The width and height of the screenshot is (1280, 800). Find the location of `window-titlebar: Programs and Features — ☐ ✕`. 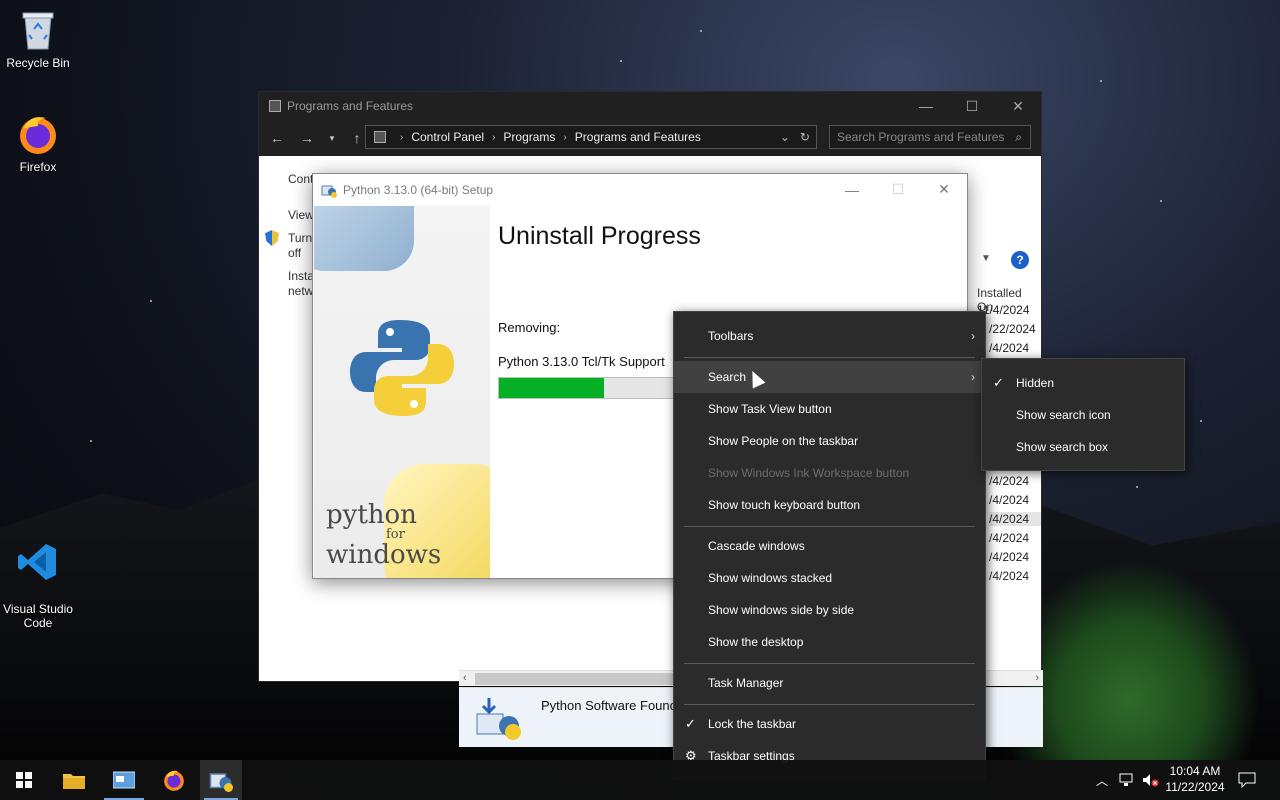

window-titlebar: Programs and Features — ☐ ✕ is located at coordinates (650, 106).